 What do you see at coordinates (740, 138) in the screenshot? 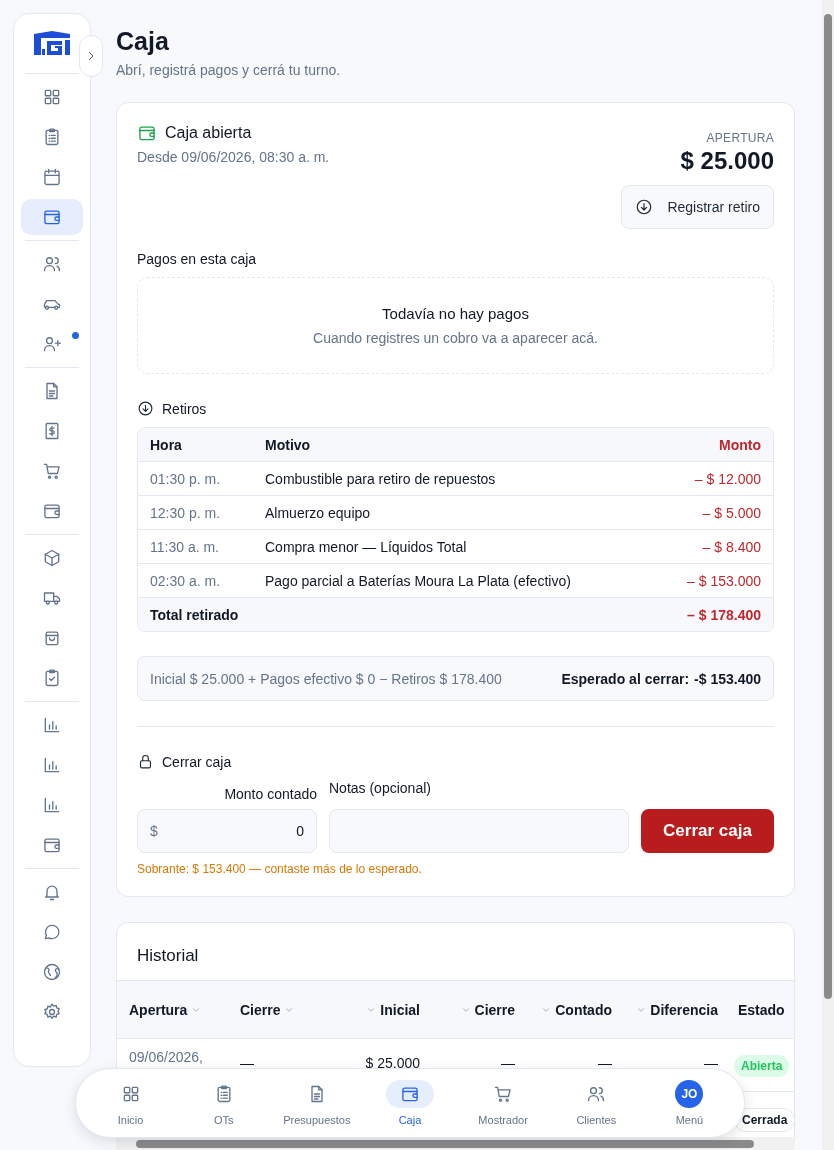
I see `opening-label: APERTURA` at bounding box center [740, 138].